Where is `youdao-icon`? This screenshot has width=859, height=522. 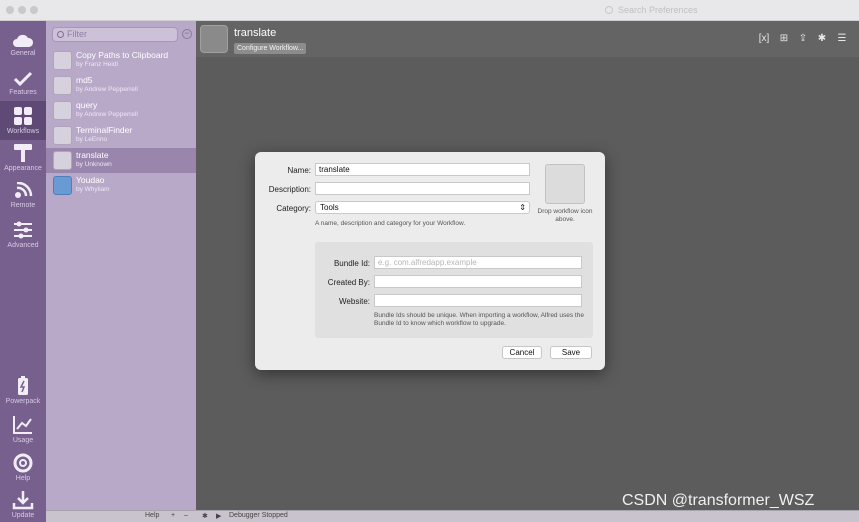
youdao-icon is located at coordinates (62, 185).